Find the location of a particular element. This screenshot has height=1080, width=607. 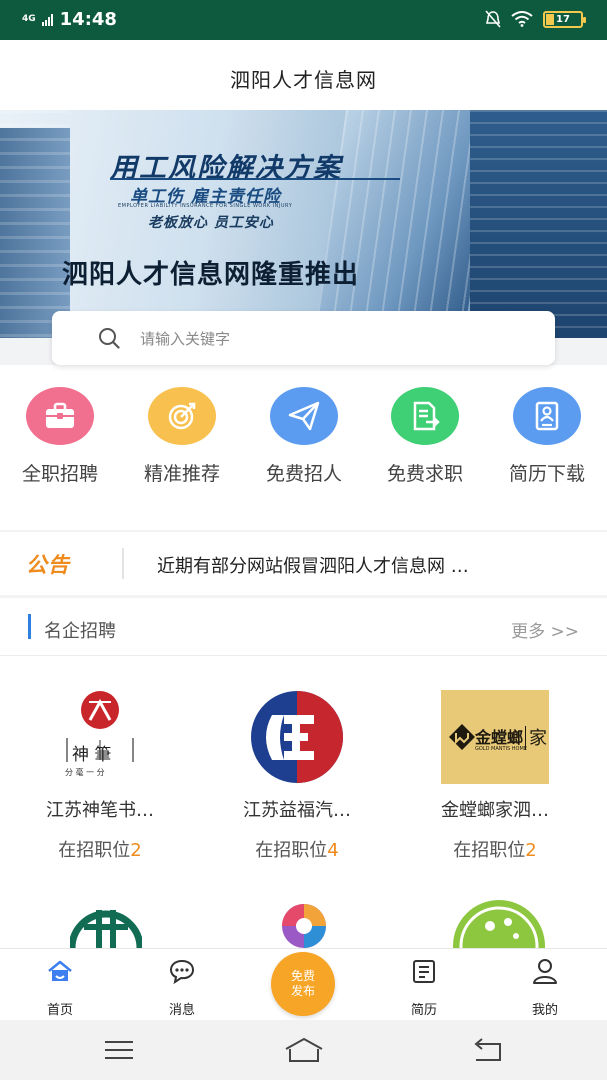

logo-divider is located at coordinates (525, 738).